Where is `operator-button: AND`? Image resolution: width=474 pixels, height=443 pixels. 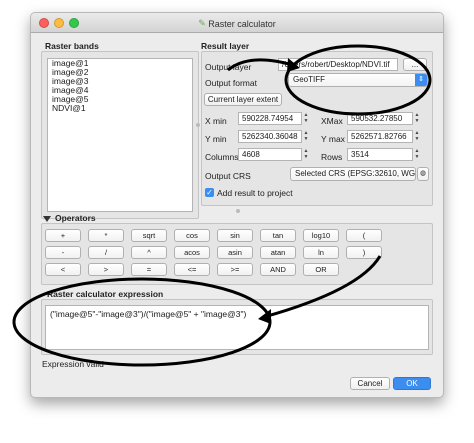 operator-button: AND is located at coordinates (278, 269).